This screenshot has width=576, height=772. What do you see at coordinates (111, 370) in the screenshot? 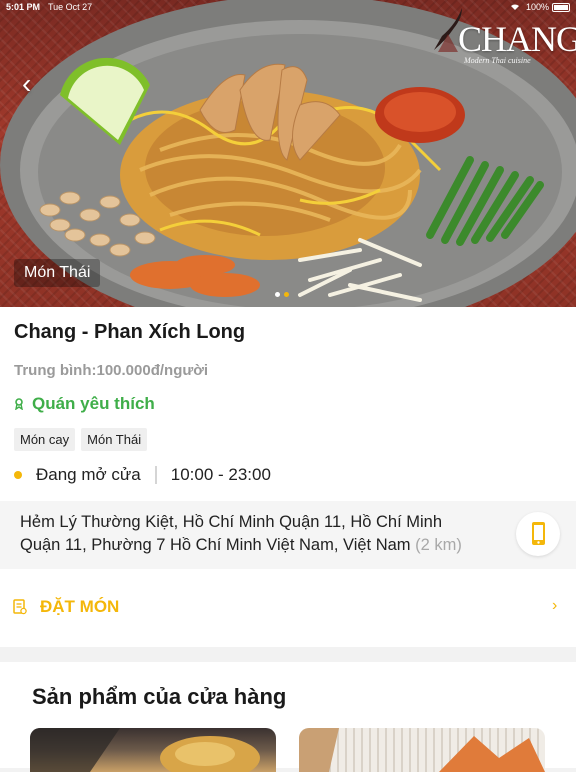
I see `average-price: Trung bình:100.000đ/người` at bounding box center [111, 370].